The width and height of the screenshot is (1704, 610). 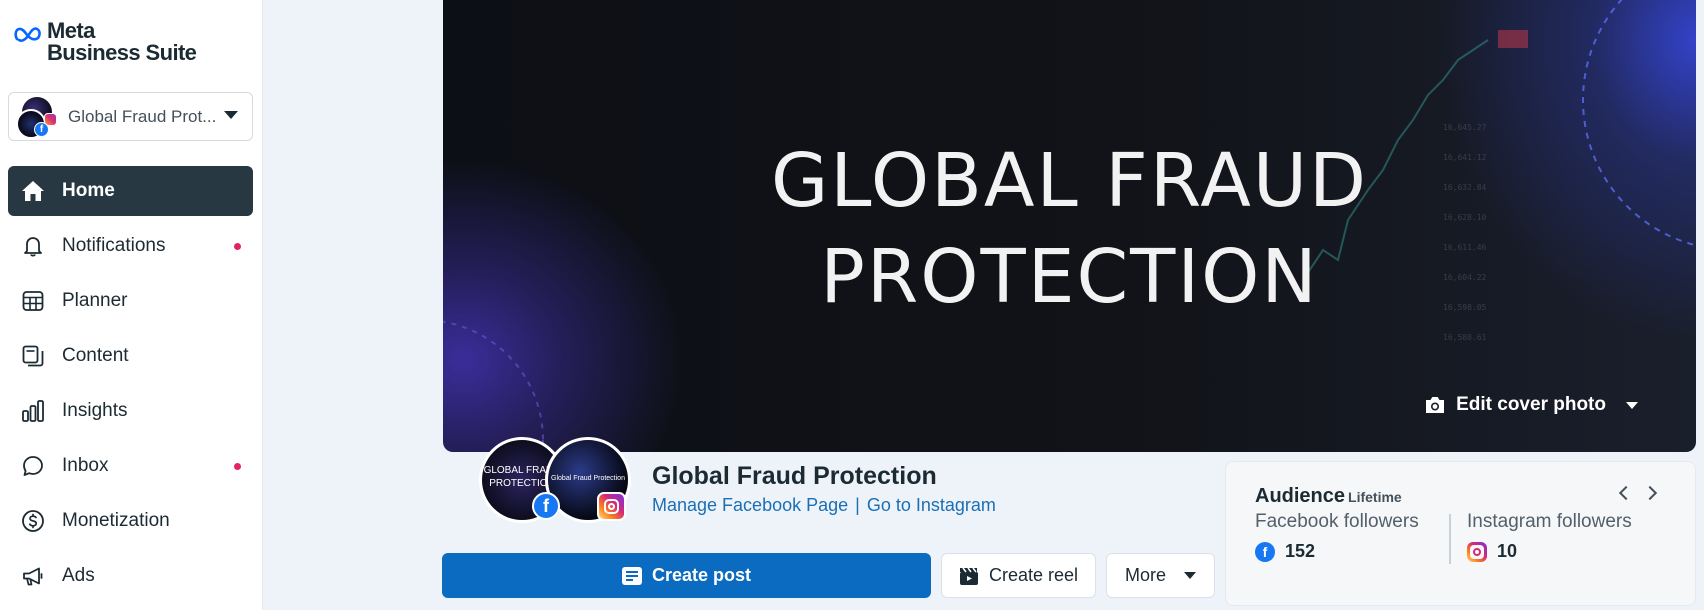 I want to click on nav-item-ads: Ads, so click(x=130, y=576).